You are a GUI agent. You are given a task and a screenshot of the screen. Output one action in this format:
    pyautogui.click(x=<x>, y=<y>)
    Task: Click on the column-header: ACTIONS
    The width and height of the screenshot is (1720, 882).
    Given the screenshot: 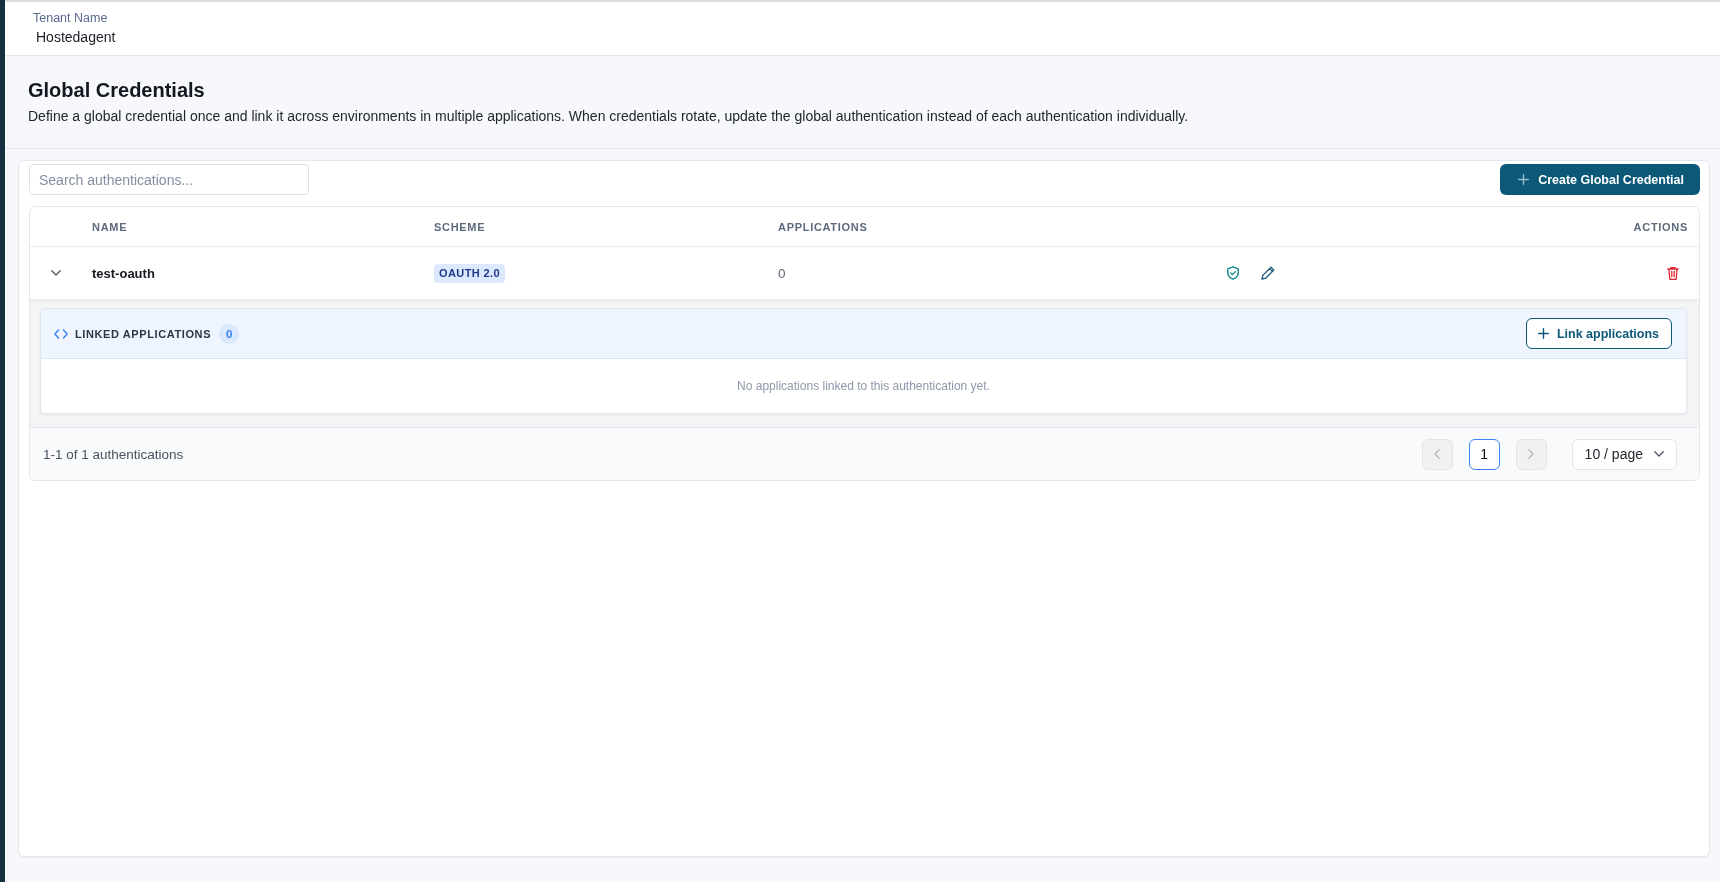 What is the action you would take?
    pyautogui.click(x=1660, y=226)
    